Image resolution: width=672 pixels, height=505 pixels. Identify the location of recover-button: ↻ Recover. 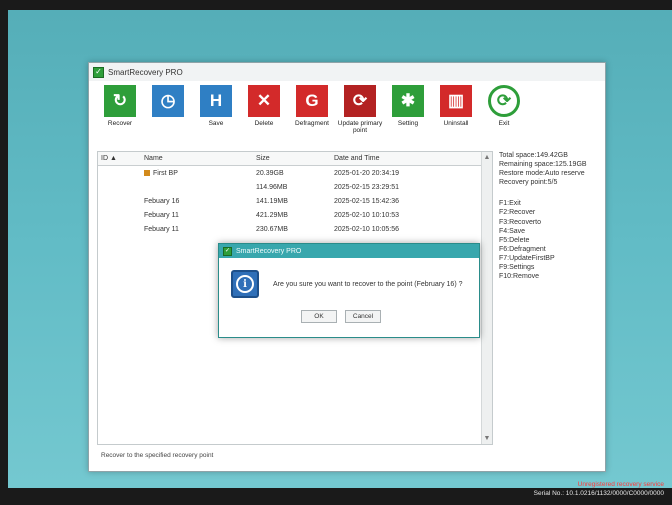
(120, 106).